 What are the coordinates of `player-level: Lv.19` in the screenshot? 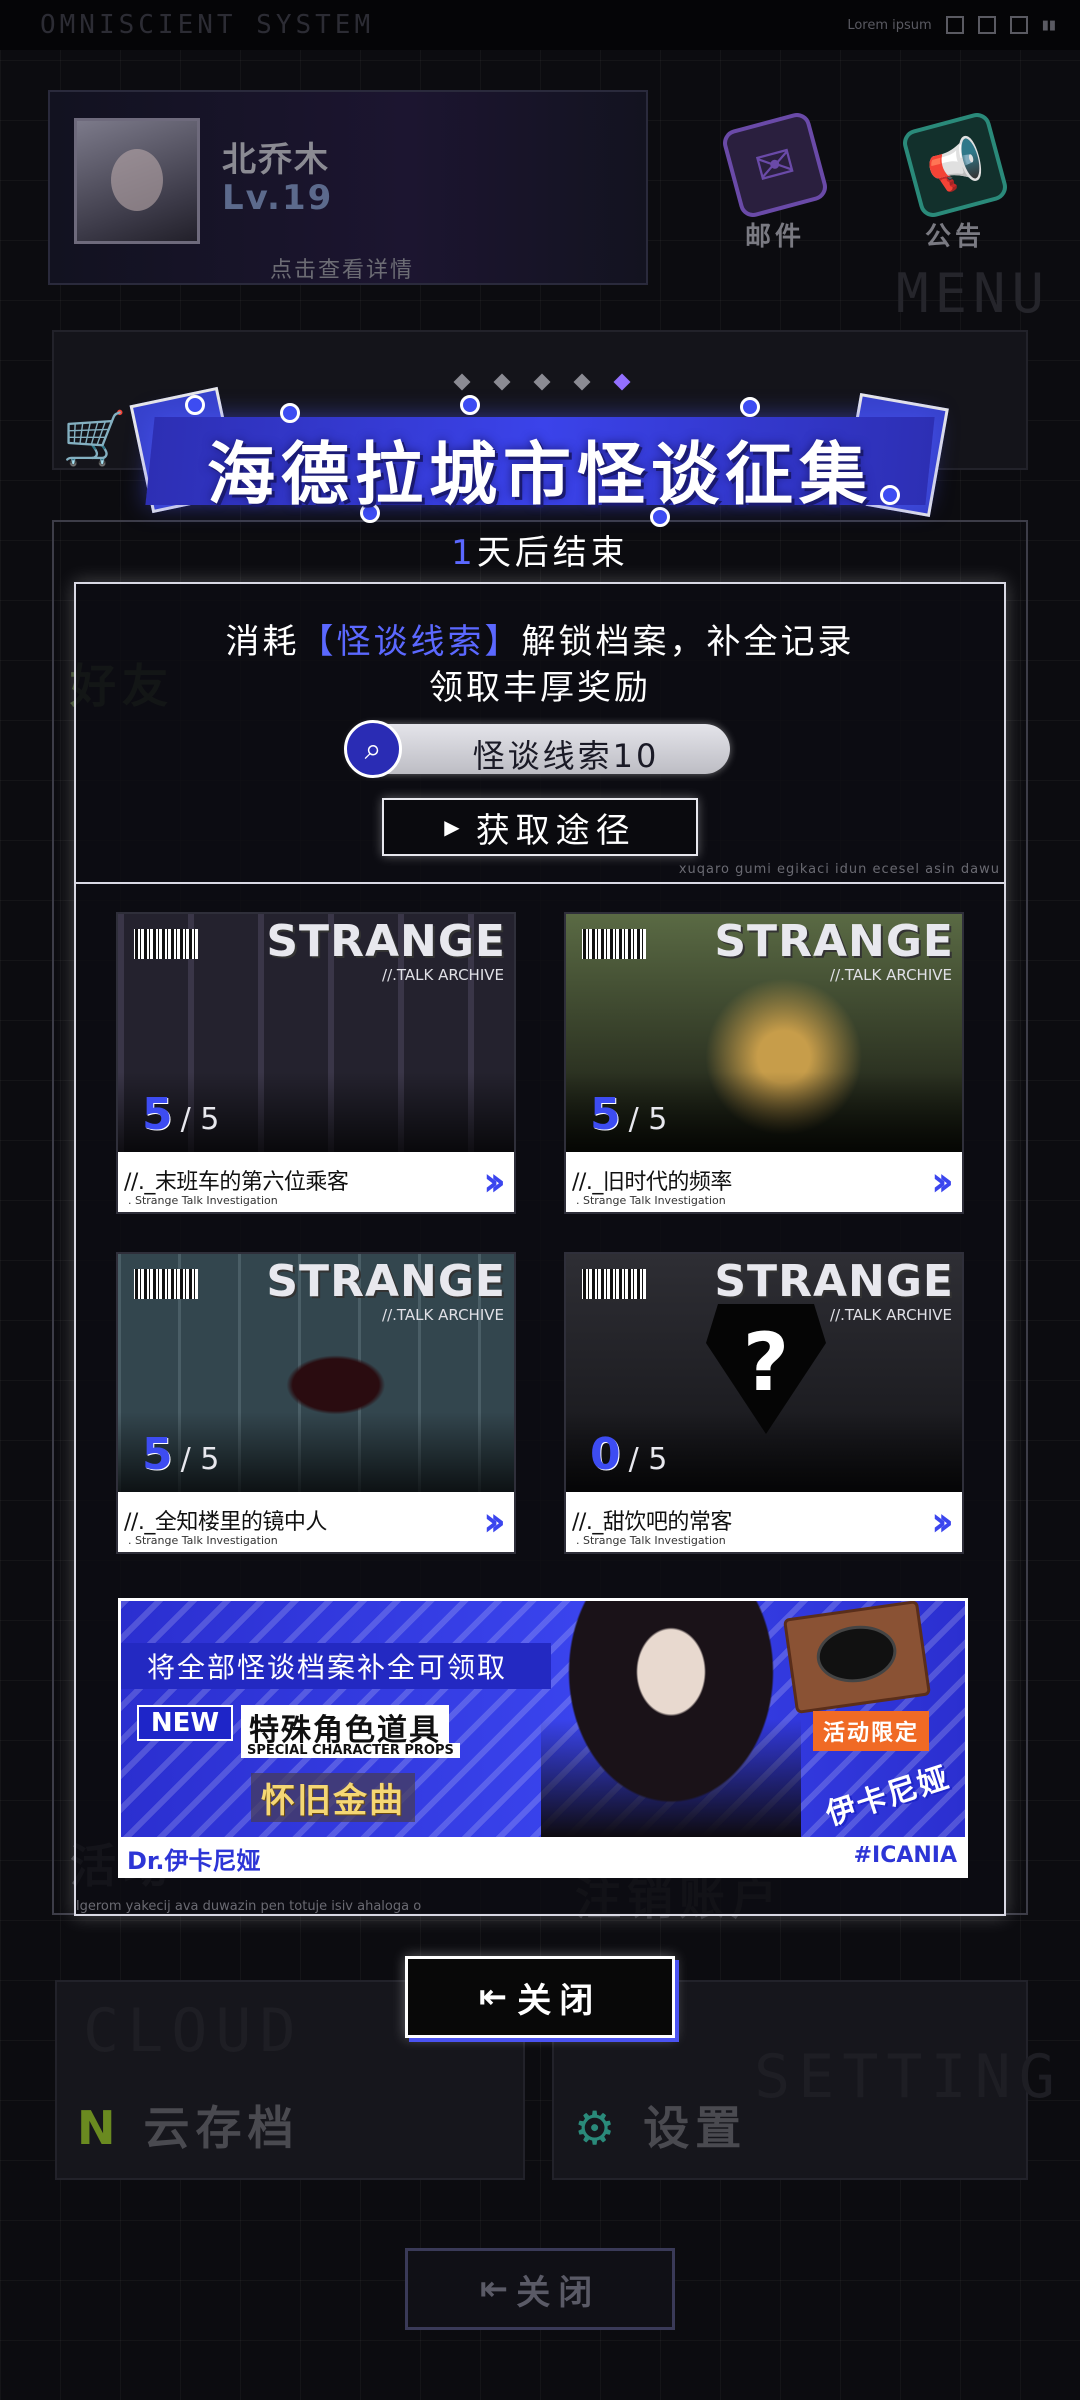 It's located at (278, 198).